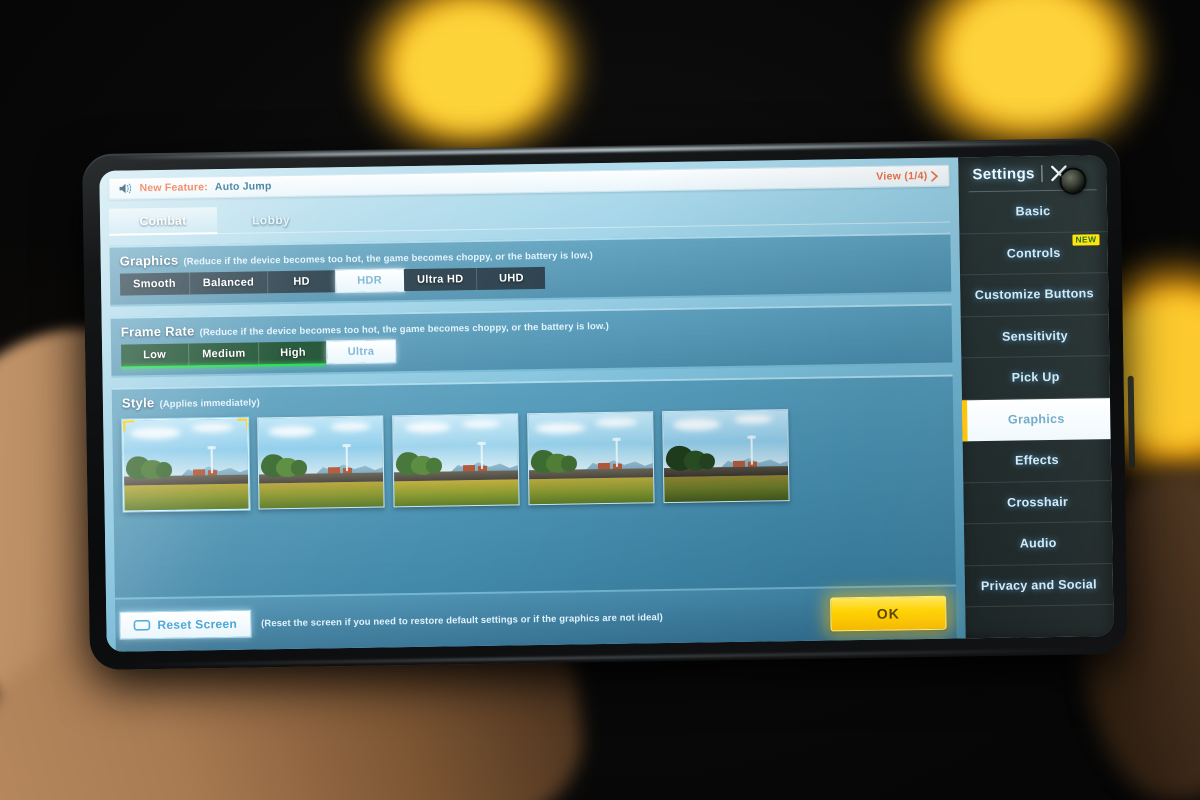 This screenshot has width=1200, height=800. What do you see at coordinates (243, 187) in the screenshot?
I see `ticker-message: Auto Jump` at bounding box center [243, 187].